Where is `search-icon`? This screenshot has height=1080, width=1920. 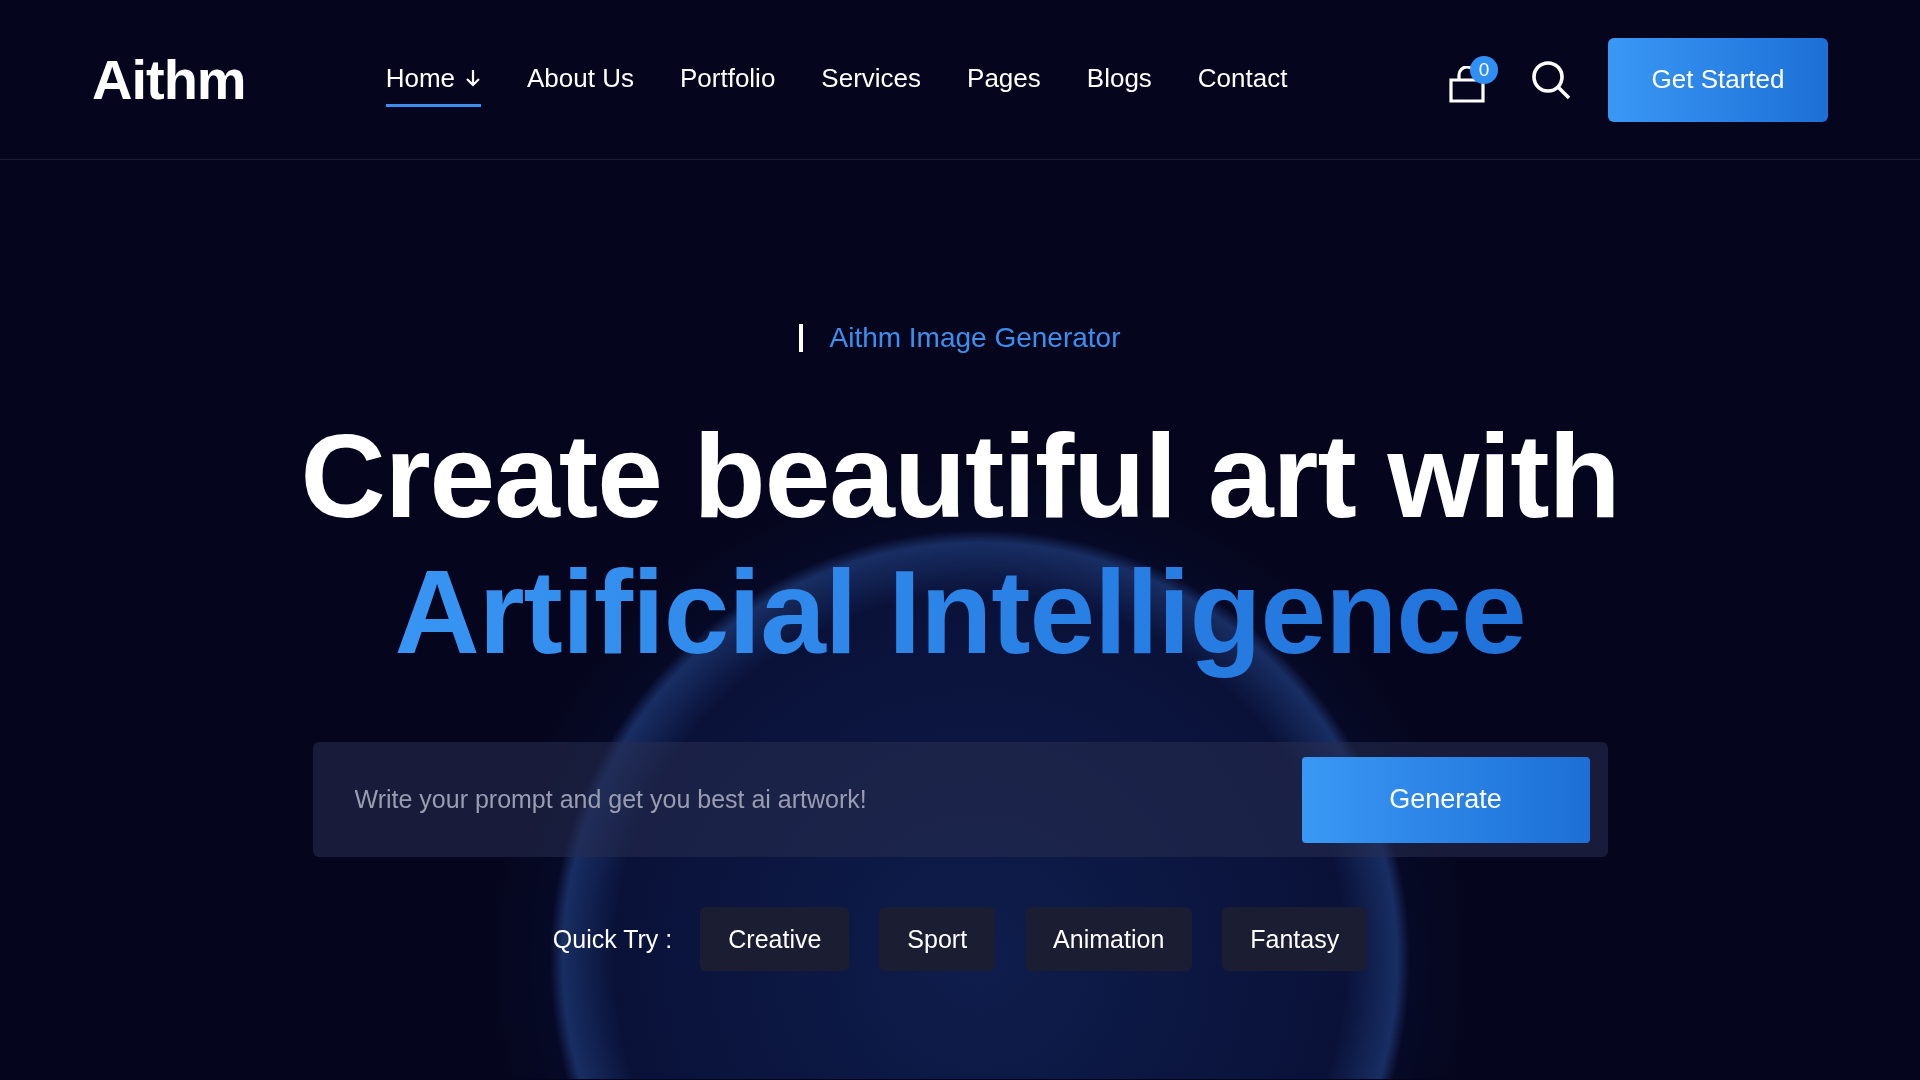
search-icon is located at coordinates (1551, 79).